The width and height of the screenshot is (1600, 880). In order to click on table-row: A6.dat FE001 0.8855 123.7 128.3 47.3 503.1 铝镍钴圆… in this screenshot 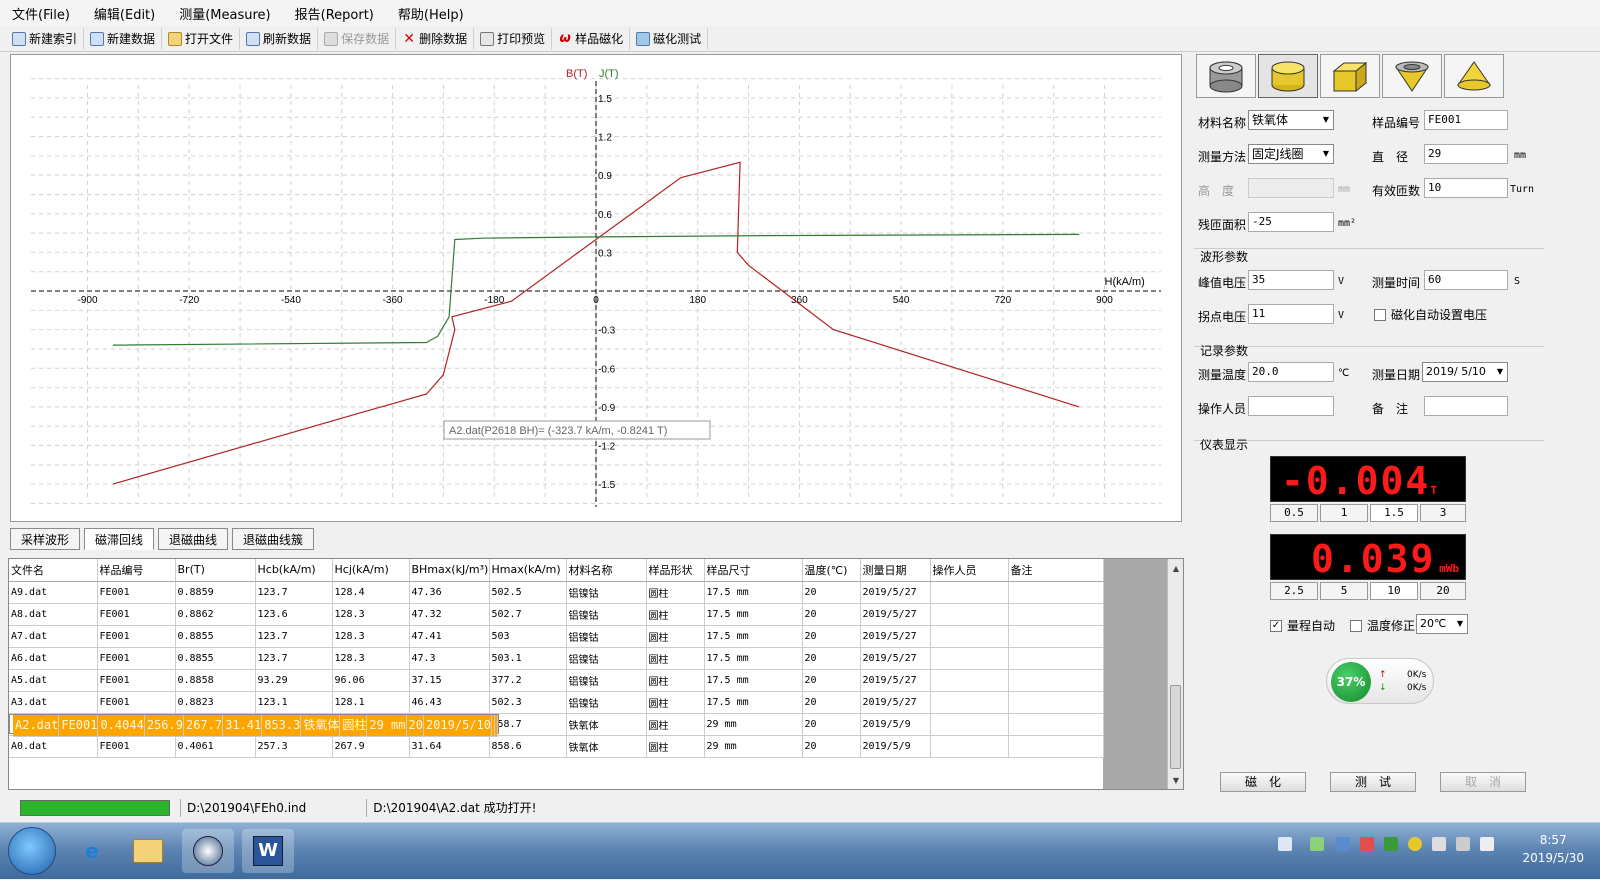, I will do `click(556, 658)`.